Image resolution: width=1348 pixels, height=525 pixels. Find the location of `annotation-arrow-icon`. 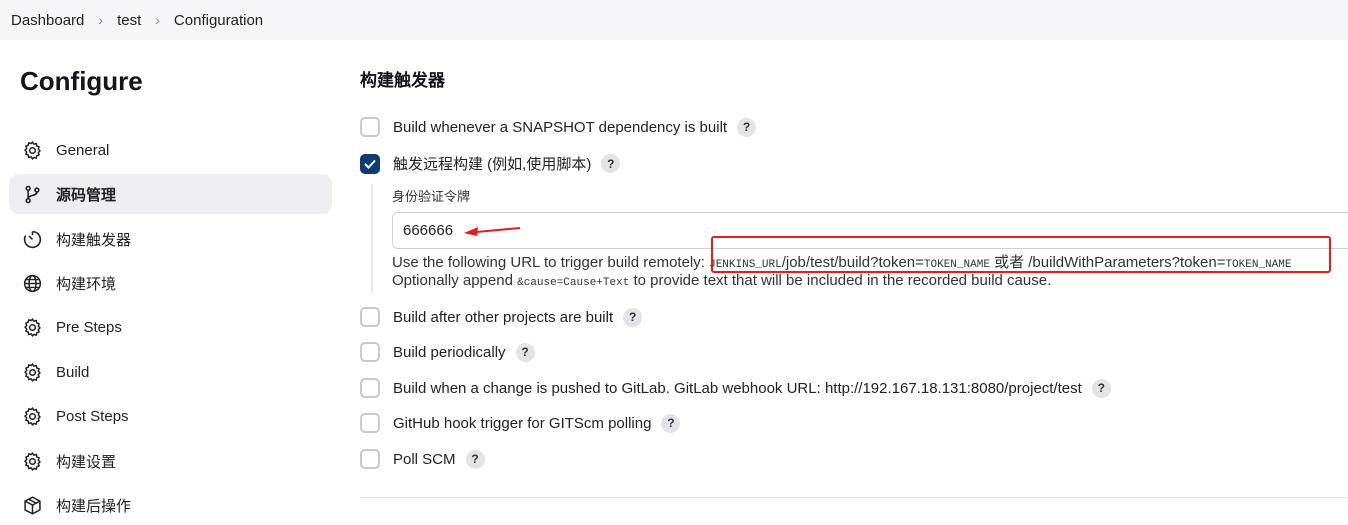

annotation-arrow-icon is located at coordinates (492, 231).